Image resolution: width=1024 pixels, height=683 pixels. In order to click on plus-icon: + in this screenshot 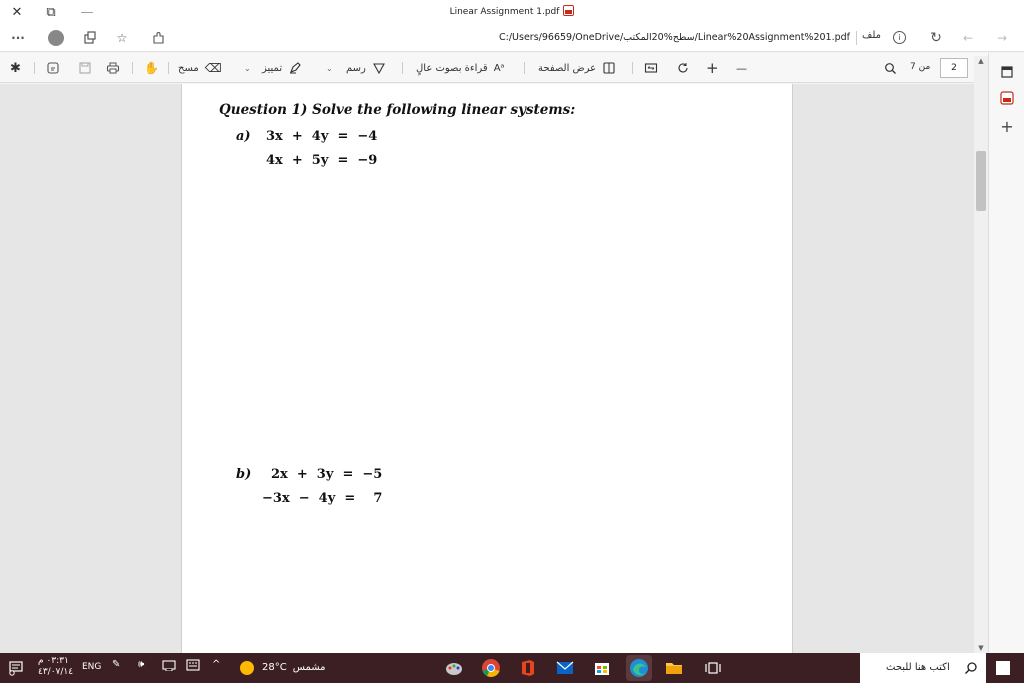, I will do `click(1007, 126)`.